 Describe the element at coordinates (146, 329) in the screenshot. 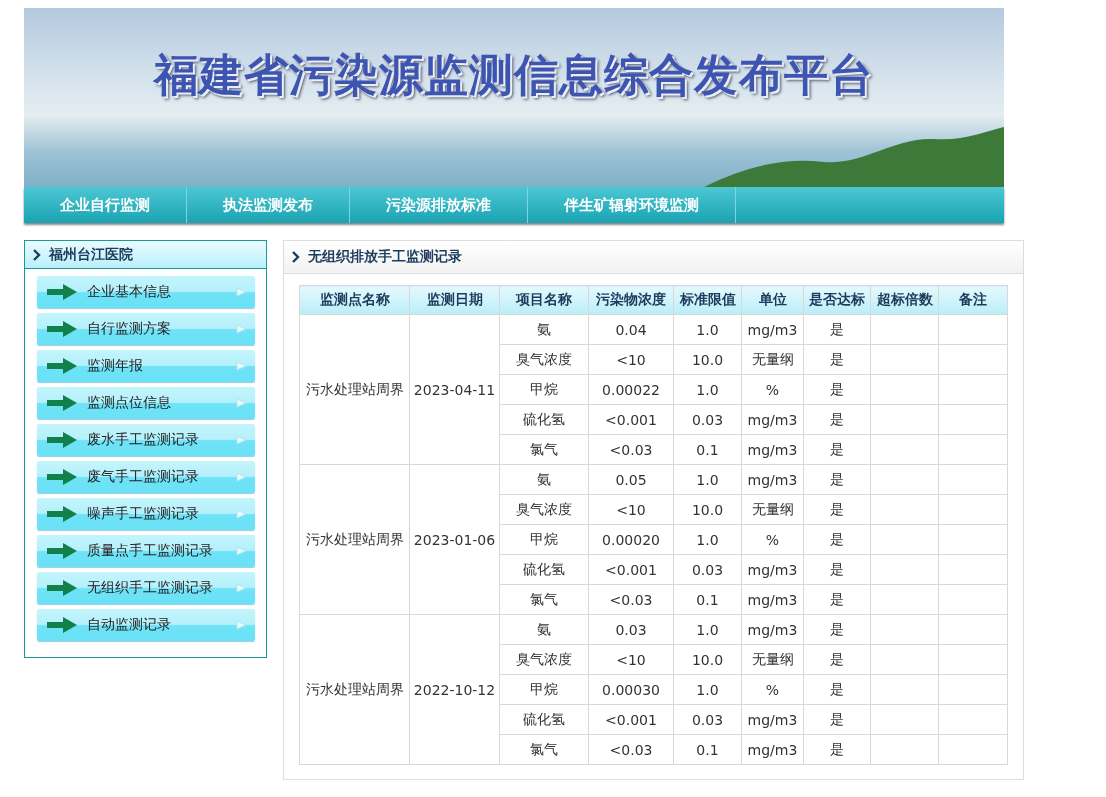

I see `sidebar-menu-item: 自行监测方案` at that location.